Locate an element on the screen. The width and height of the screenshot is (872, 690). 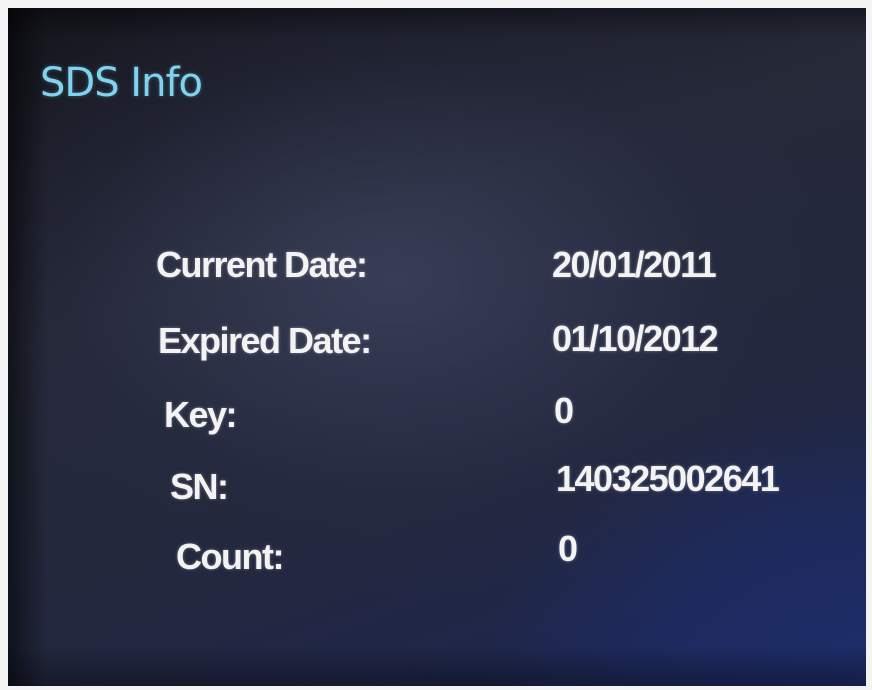
count-value: 0 is located at coordinates (568, 548).